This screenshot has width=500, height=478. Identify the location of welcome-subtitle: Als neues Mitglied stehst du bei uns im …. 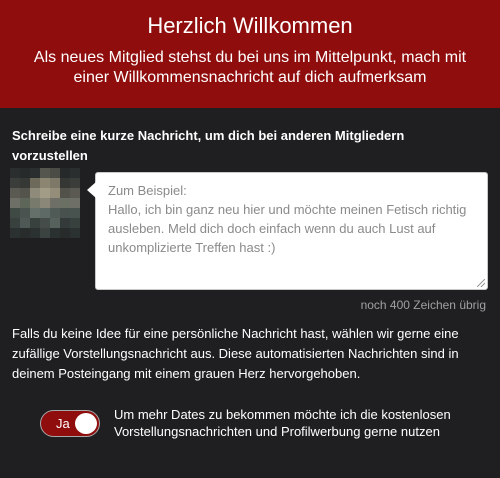
(250, 67).